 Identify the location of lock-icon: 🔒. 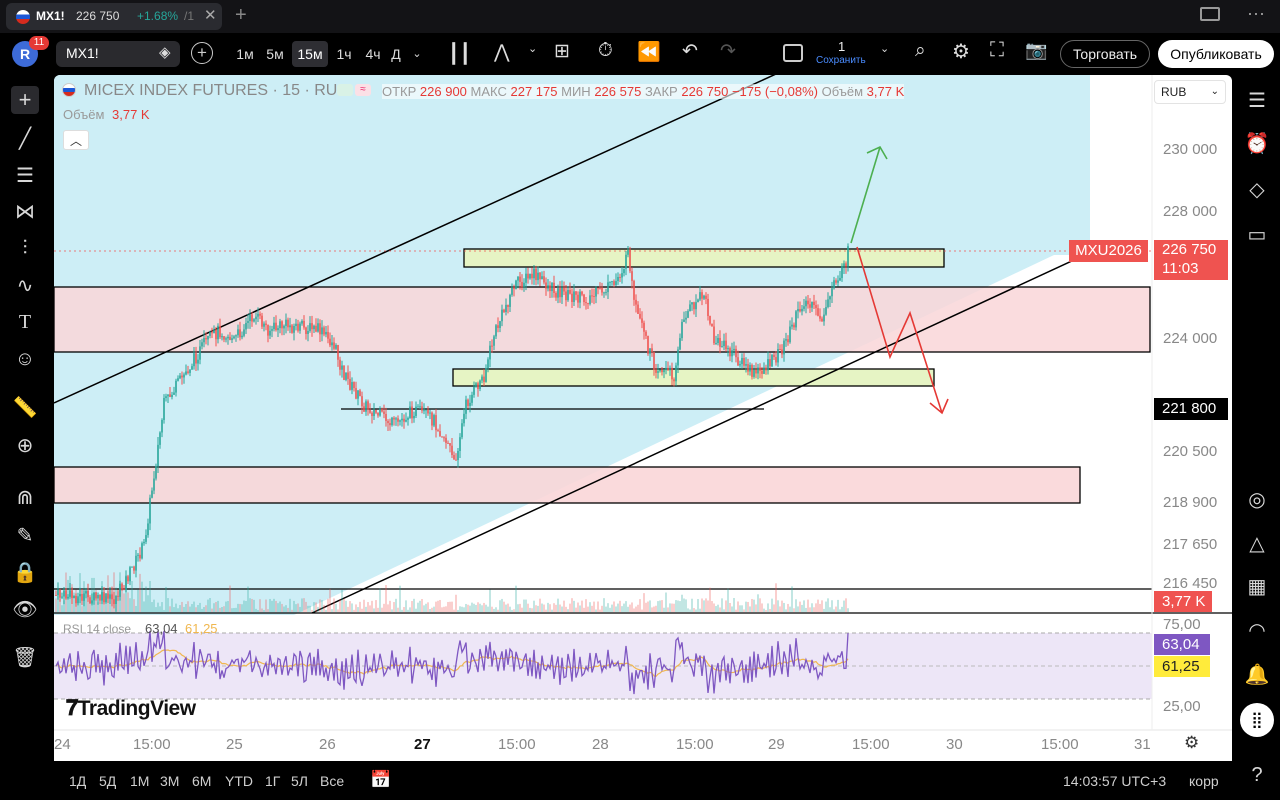
(25, 572).